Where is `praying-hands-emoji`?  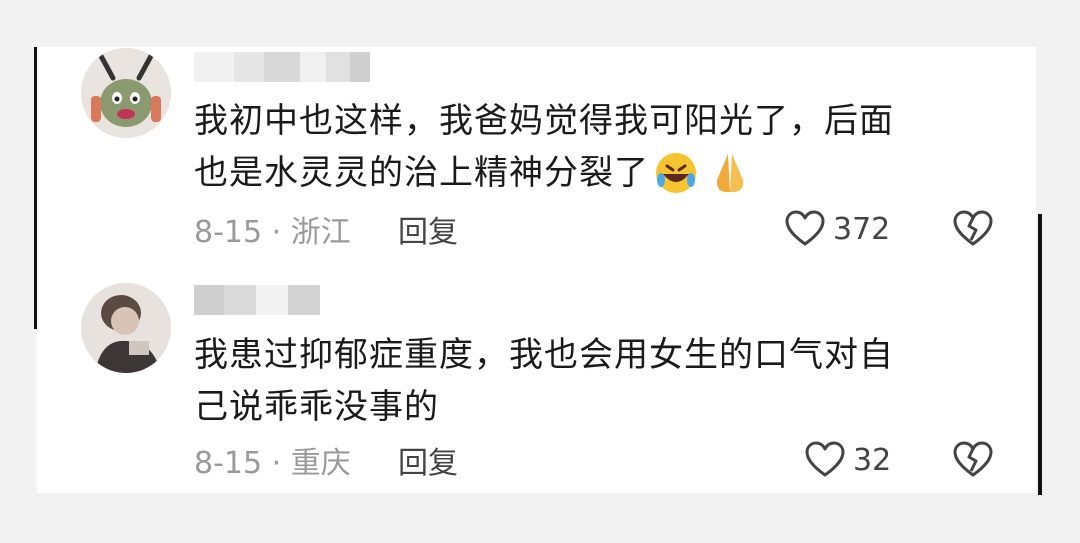 praying-hands-emoji is located at coordinates (730, 173).